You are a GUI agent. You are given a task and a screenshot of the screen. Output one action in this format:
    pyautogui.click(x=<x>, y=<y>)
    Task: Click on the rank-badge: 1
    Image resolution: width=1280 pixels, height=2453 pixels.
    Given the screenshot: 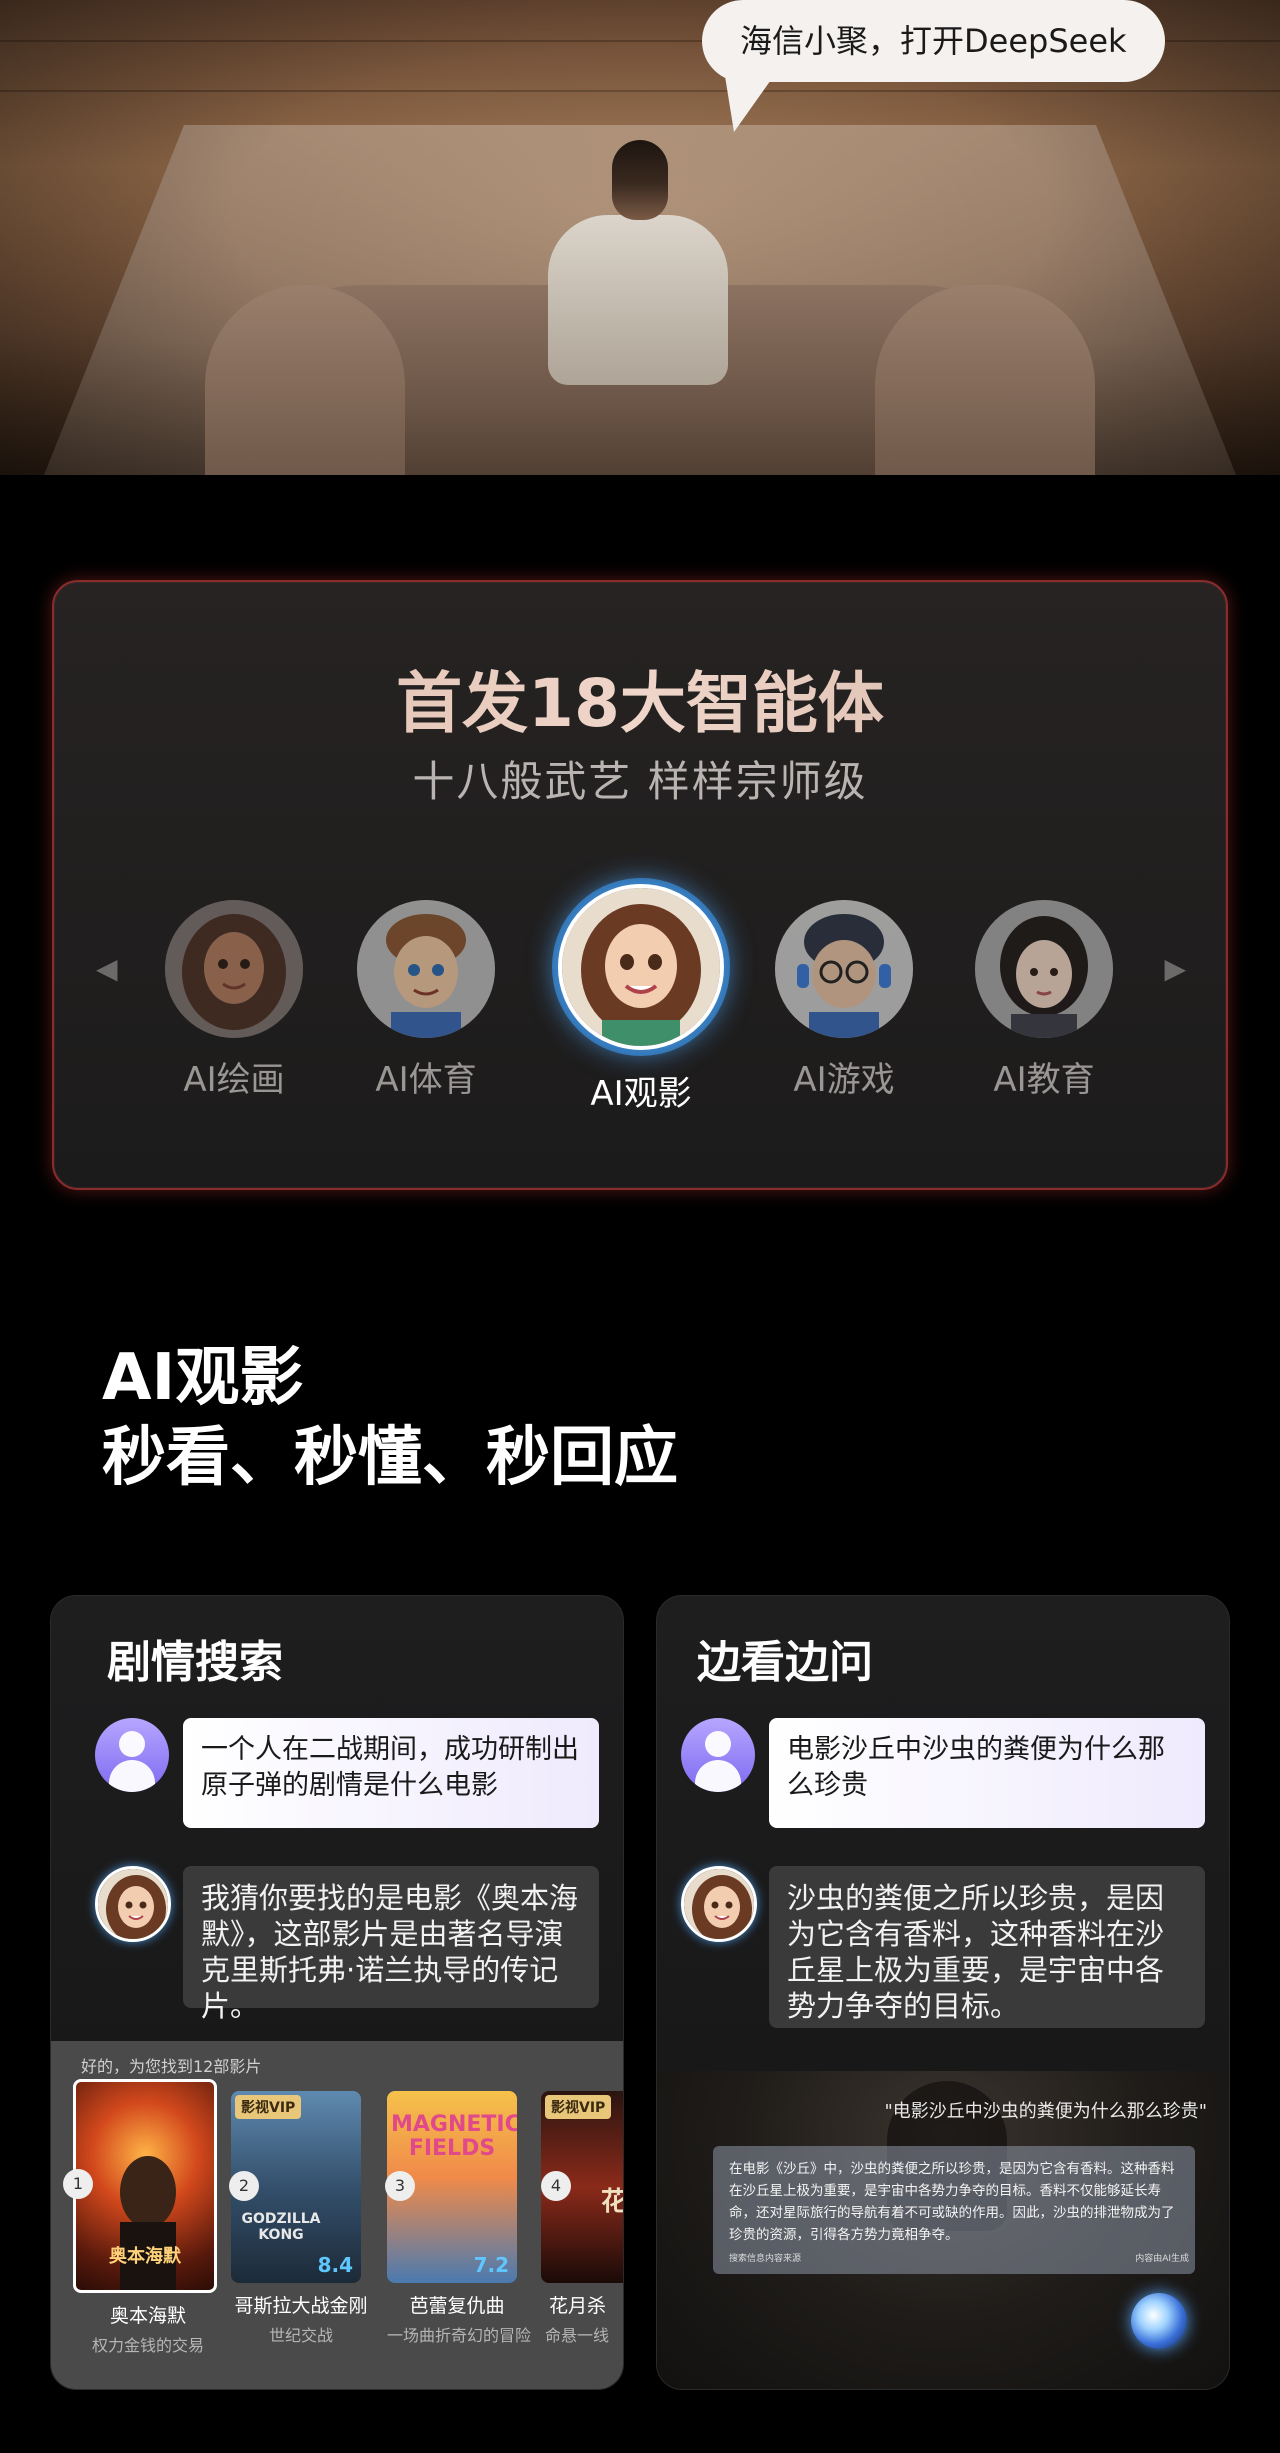 What is the action you would take?
    pyautogui.click(x=78, y=2184)
    